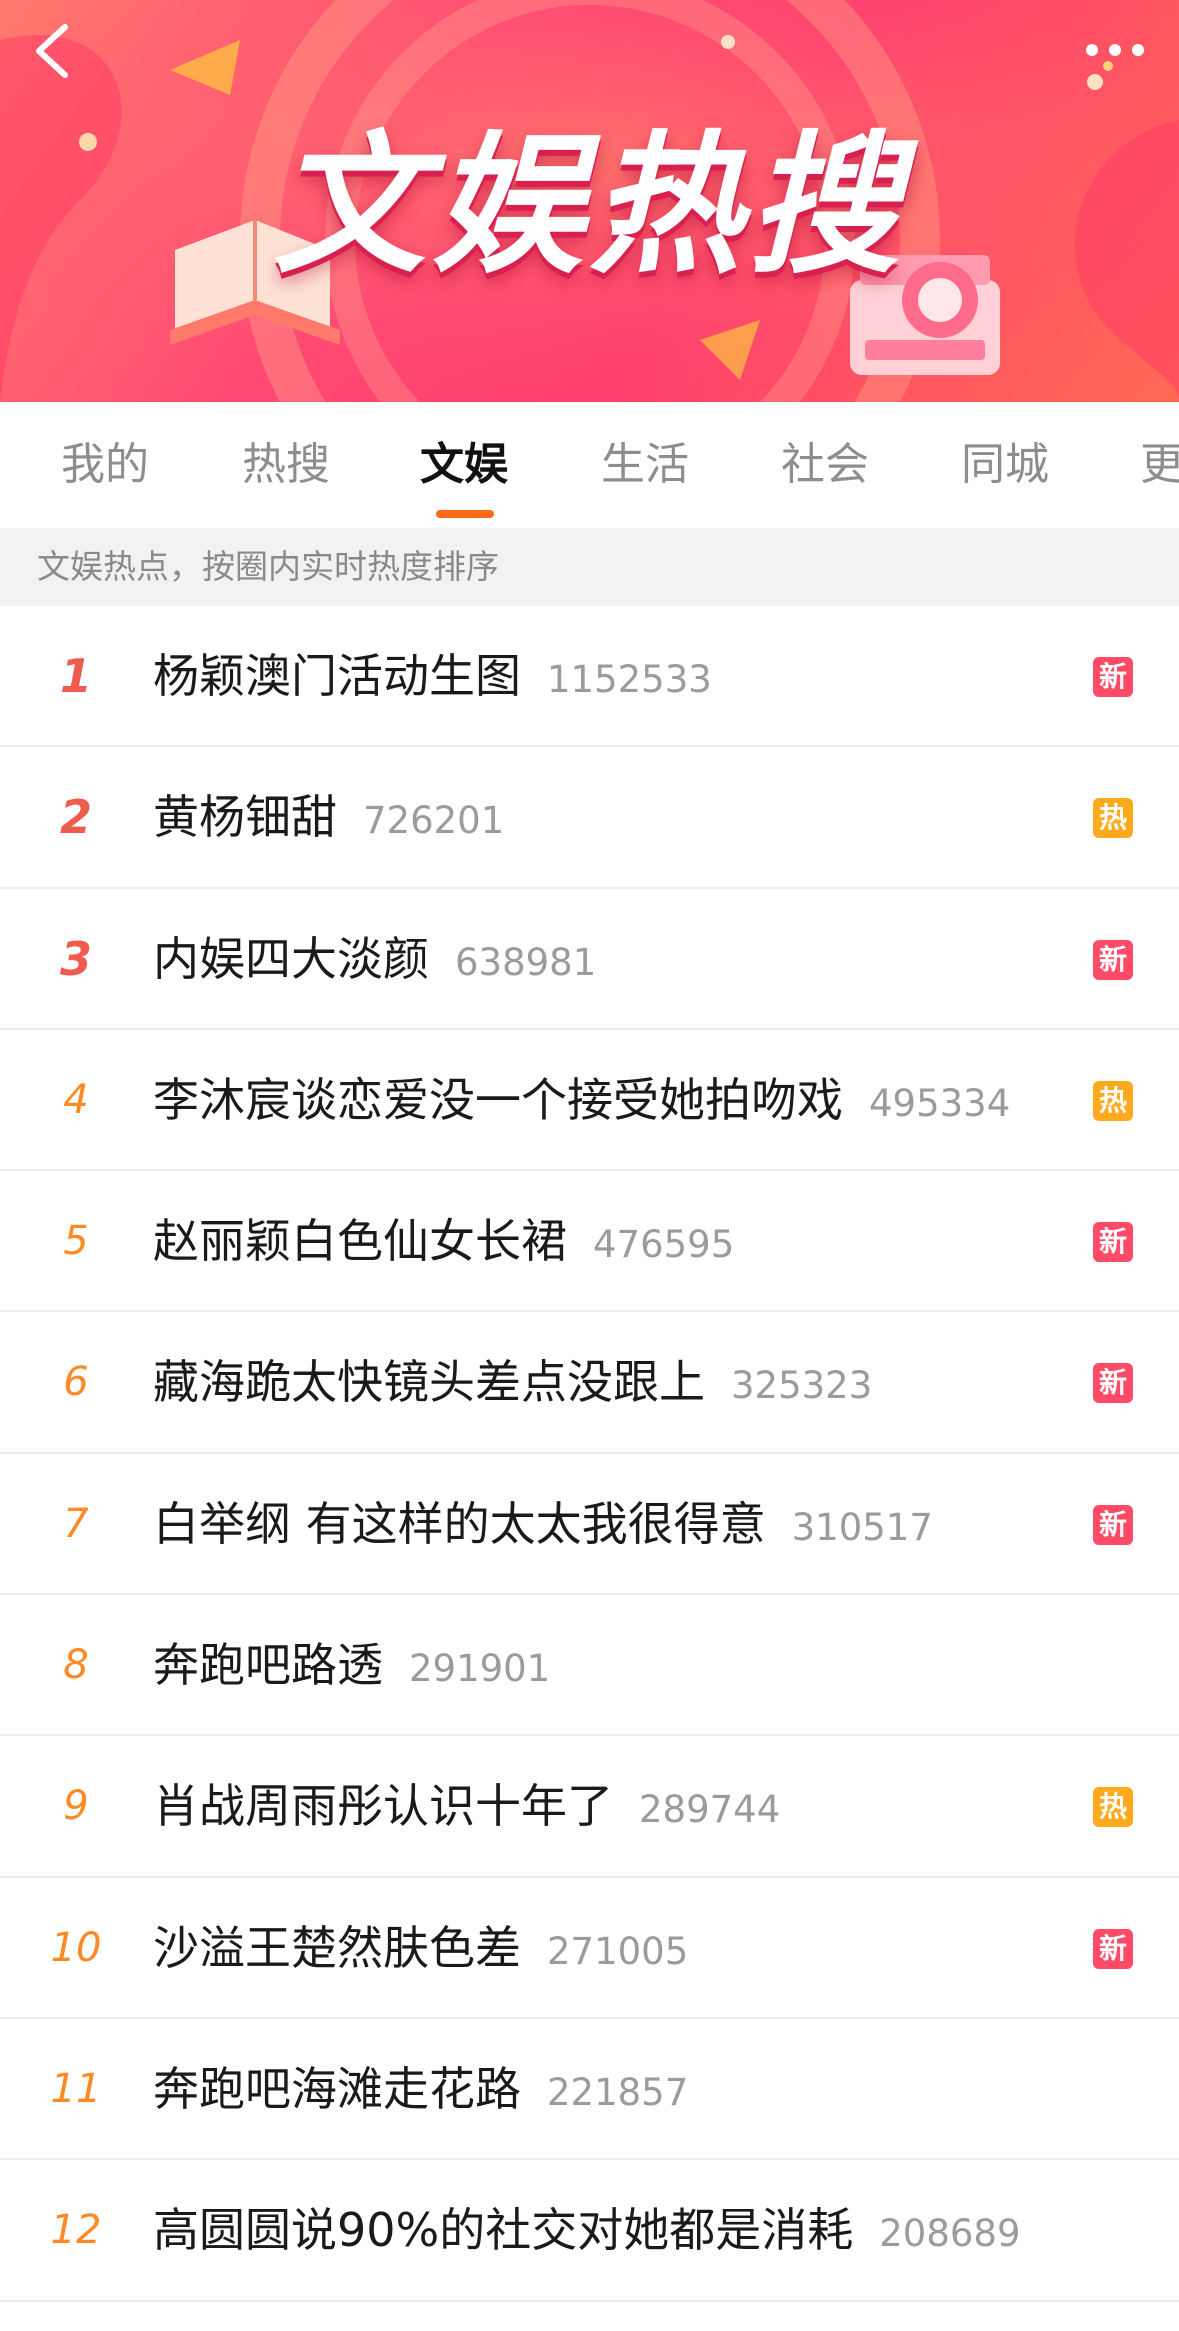 This screenshot has width=1179, height=2331. What do you see at coordinates (664, 1245) in the screenshot?
I see `heat-count: 476595` at bounding box center [664, 1245].